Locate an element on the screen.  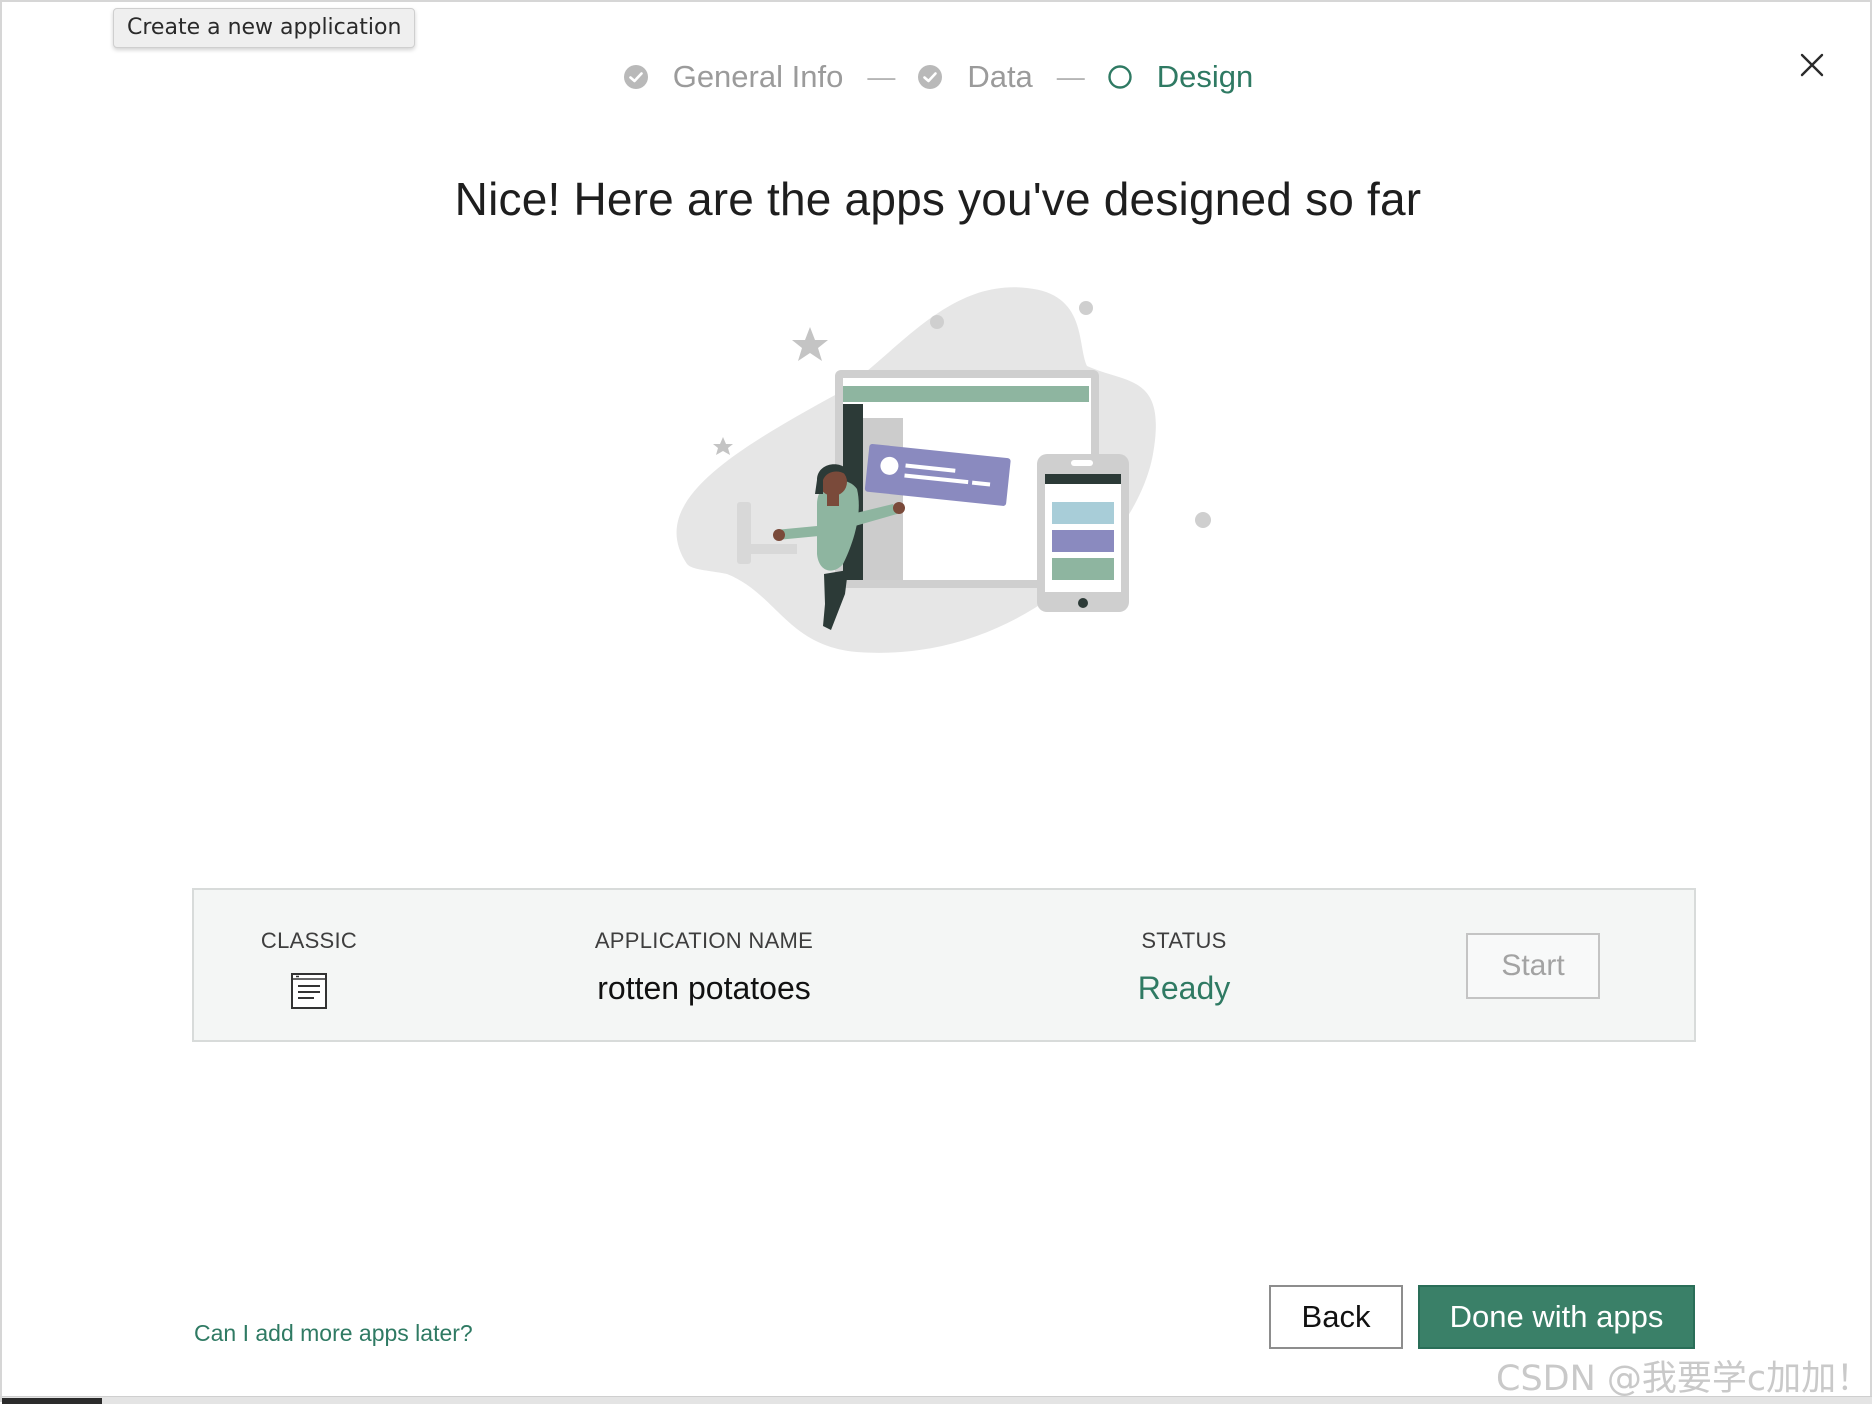
bottom-scrollbar is located at coordinates (937, 1400).